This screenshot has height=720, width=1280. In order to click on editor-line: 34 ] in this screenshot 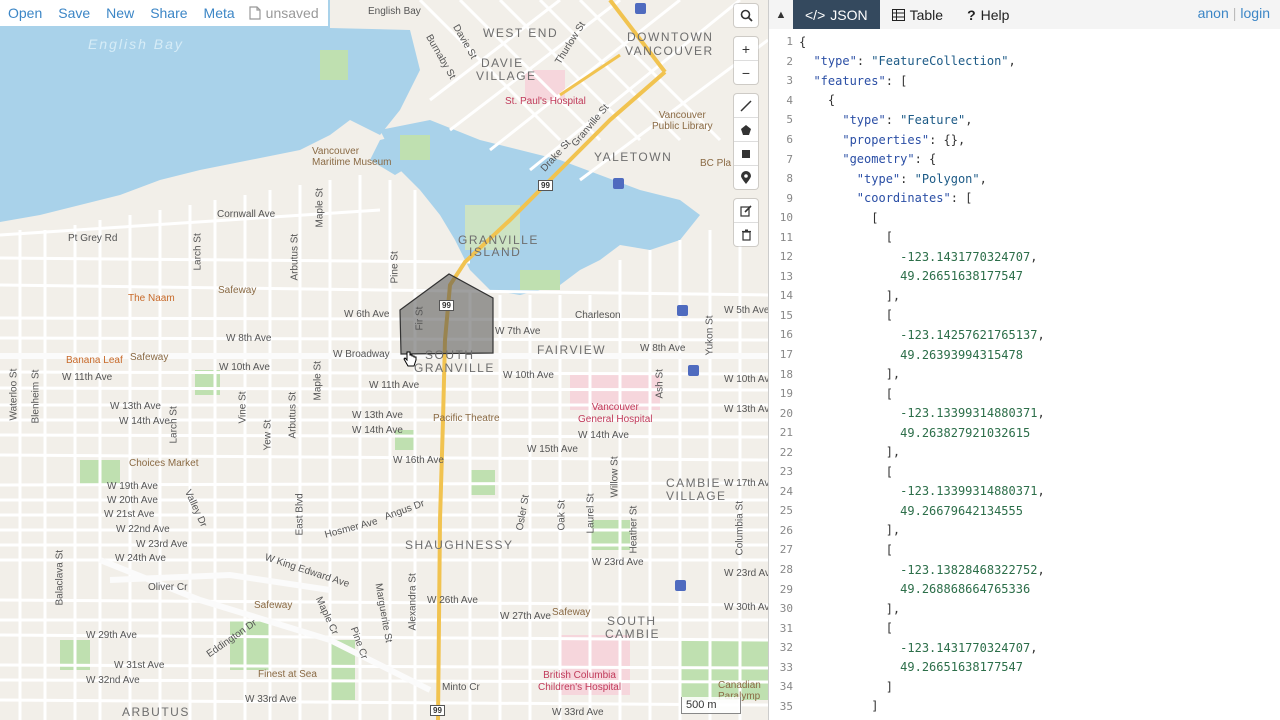, I will do `click(1024, 687)`.